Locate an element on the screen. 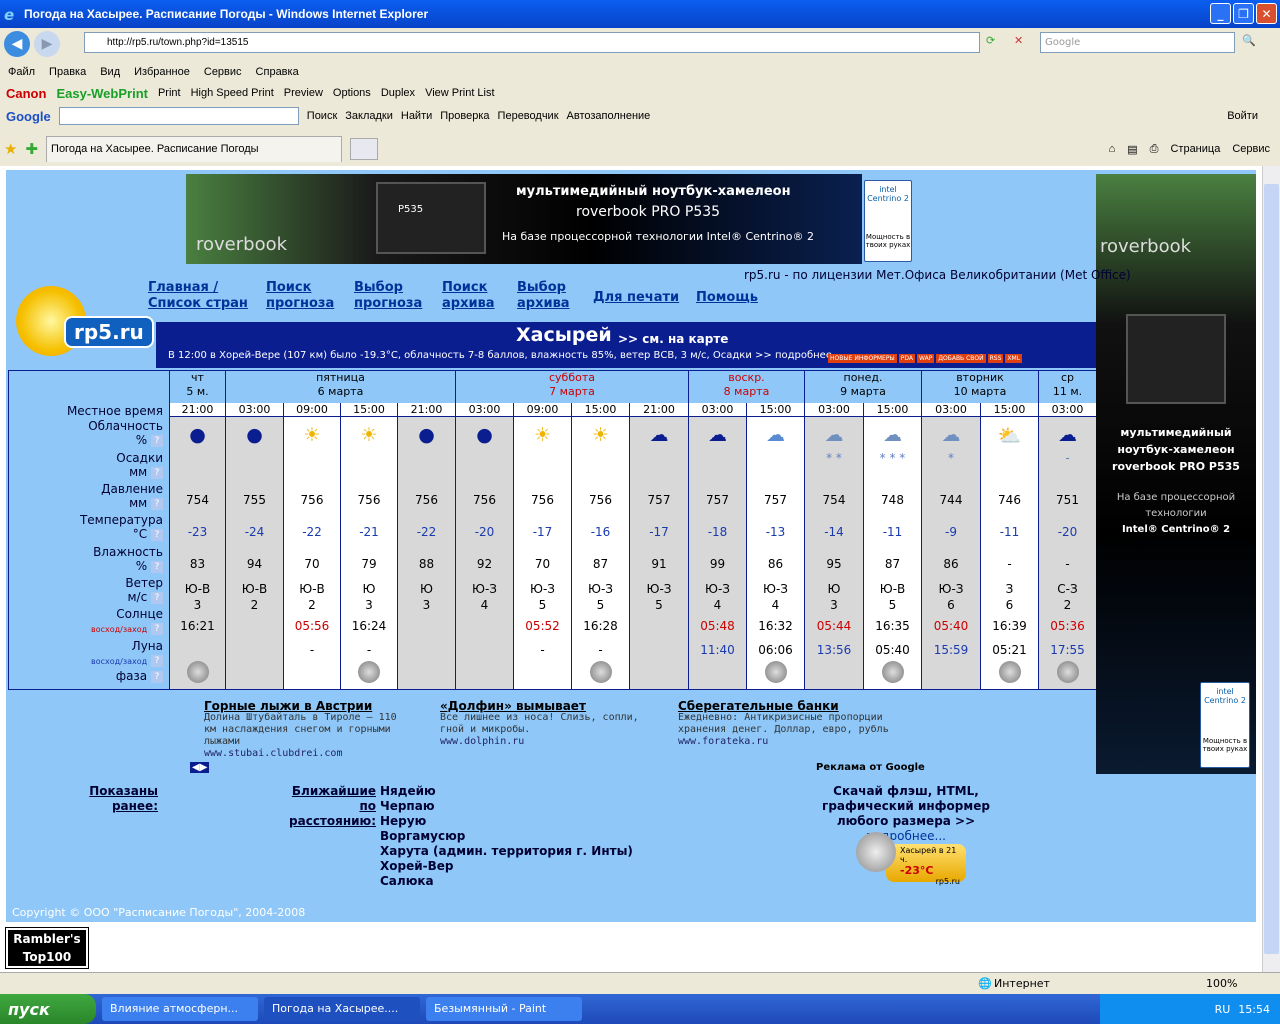  vertical-scrollbar is located at coordinates (1271, 569).